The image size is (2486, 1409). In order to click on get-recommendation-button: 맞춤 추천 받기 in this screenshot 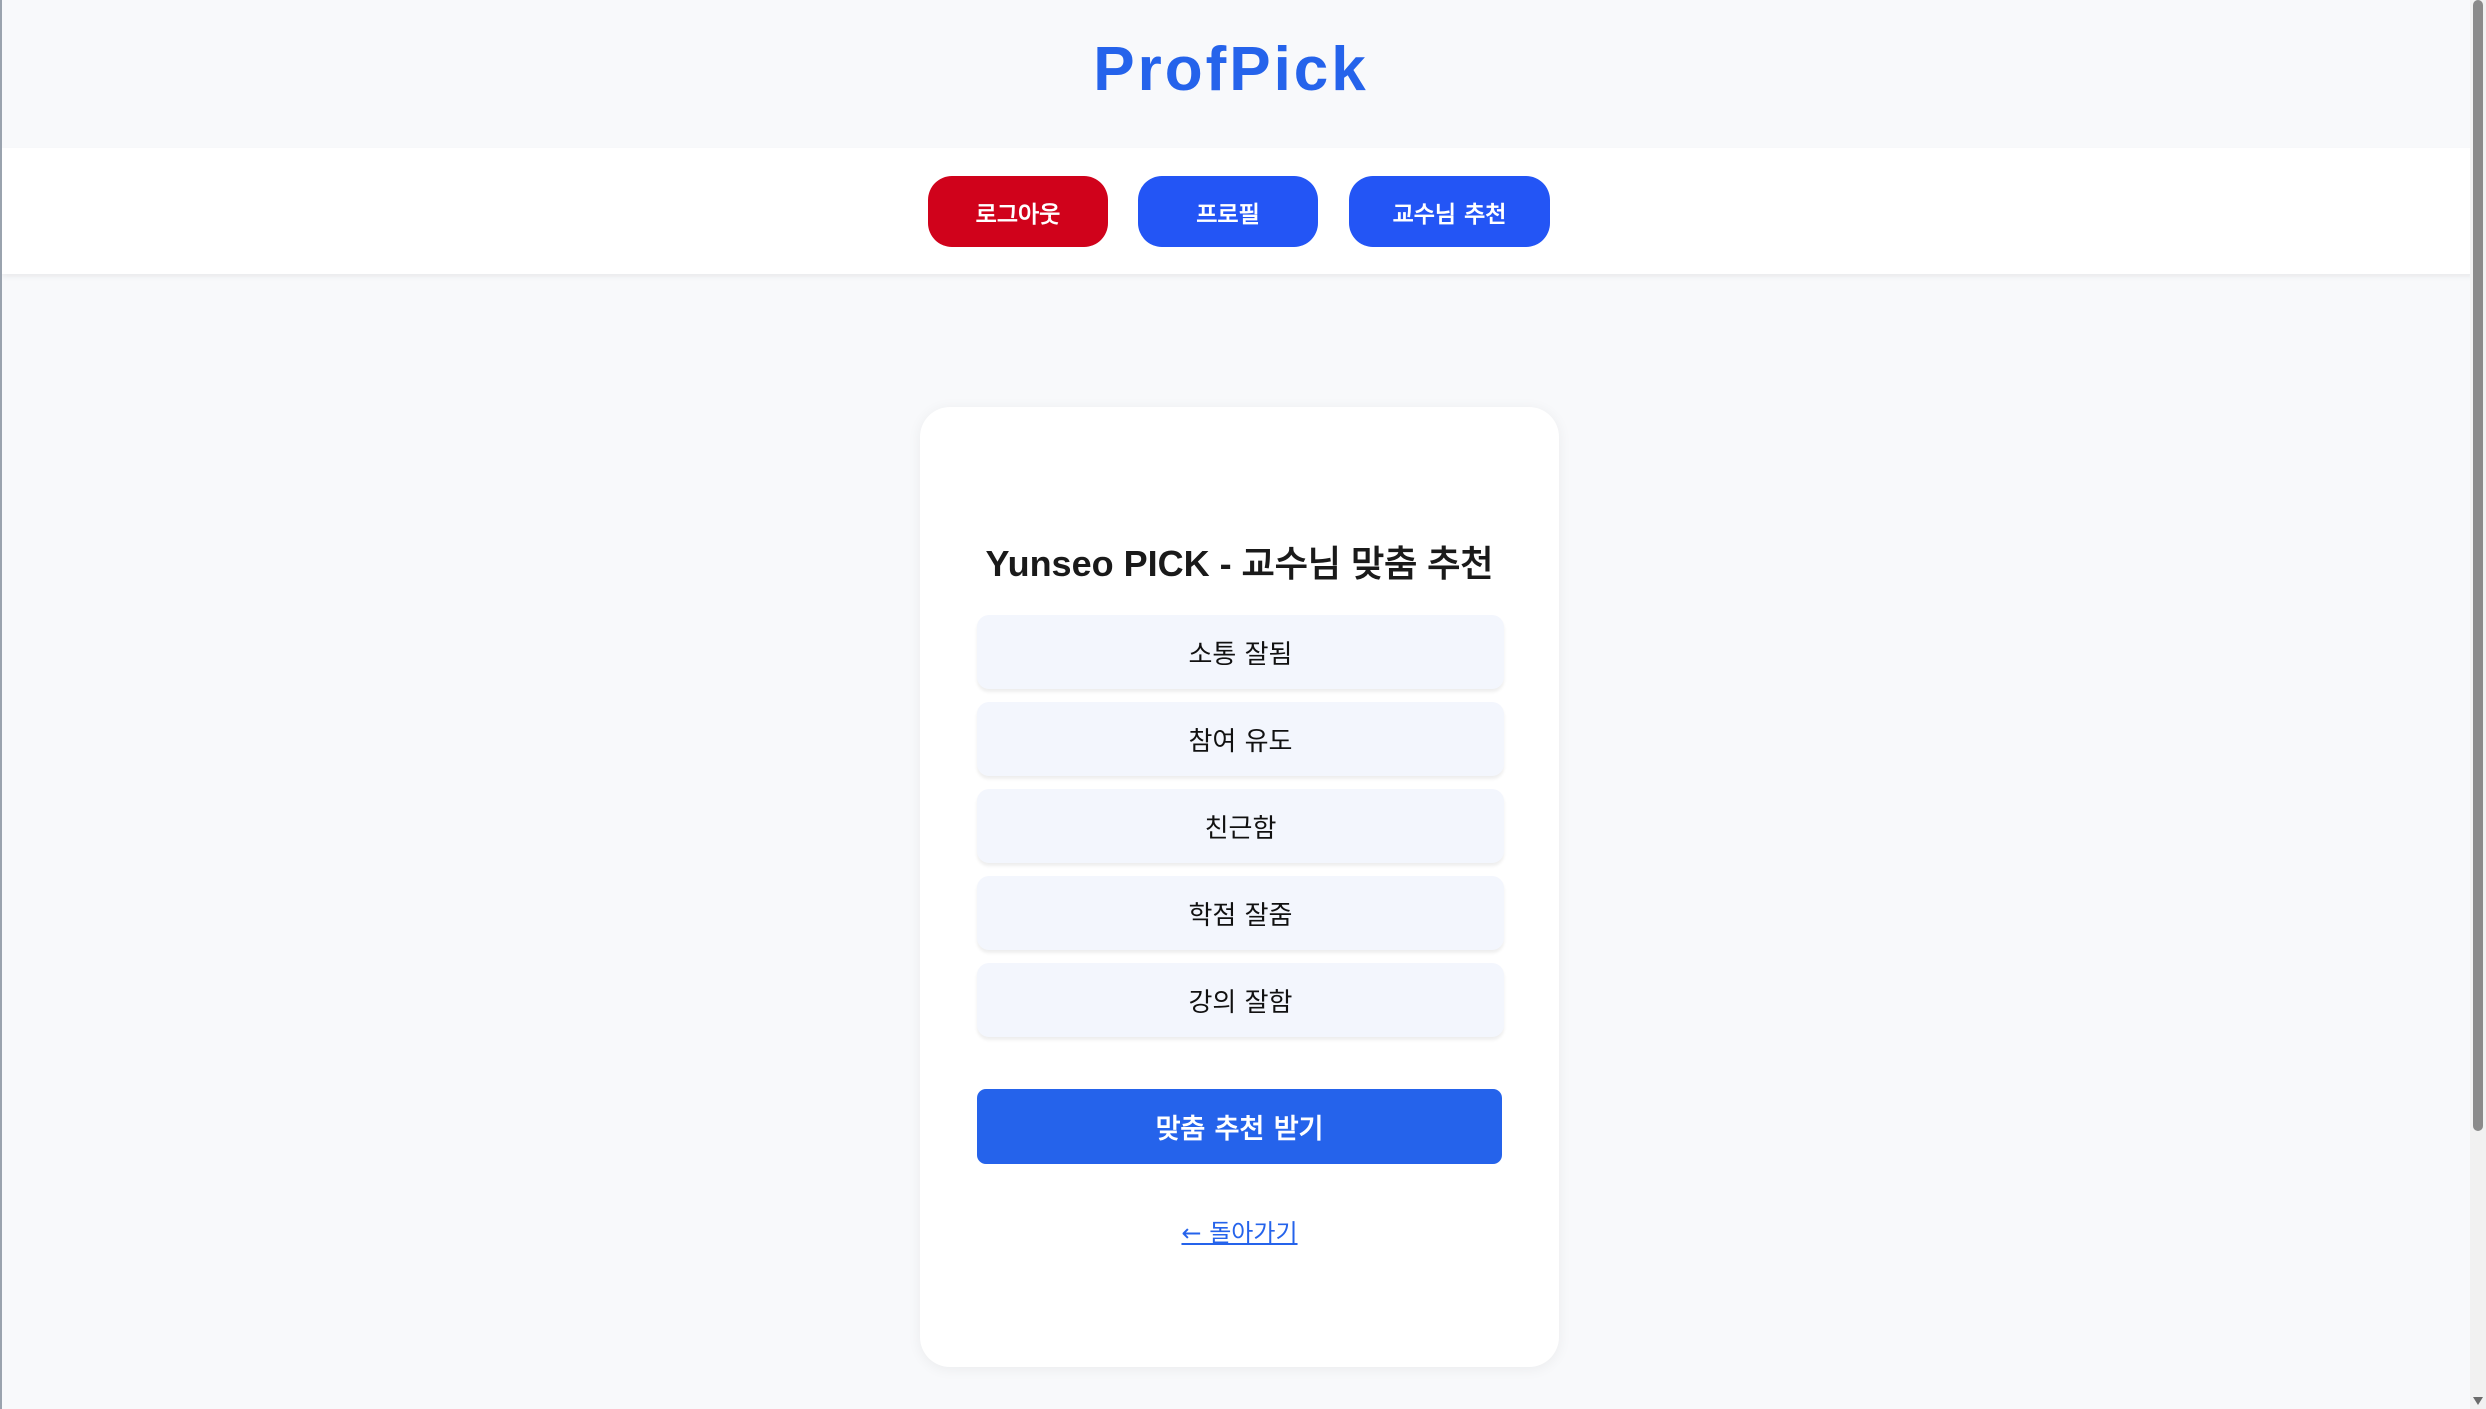, I will do `click(1239, 1126)`.